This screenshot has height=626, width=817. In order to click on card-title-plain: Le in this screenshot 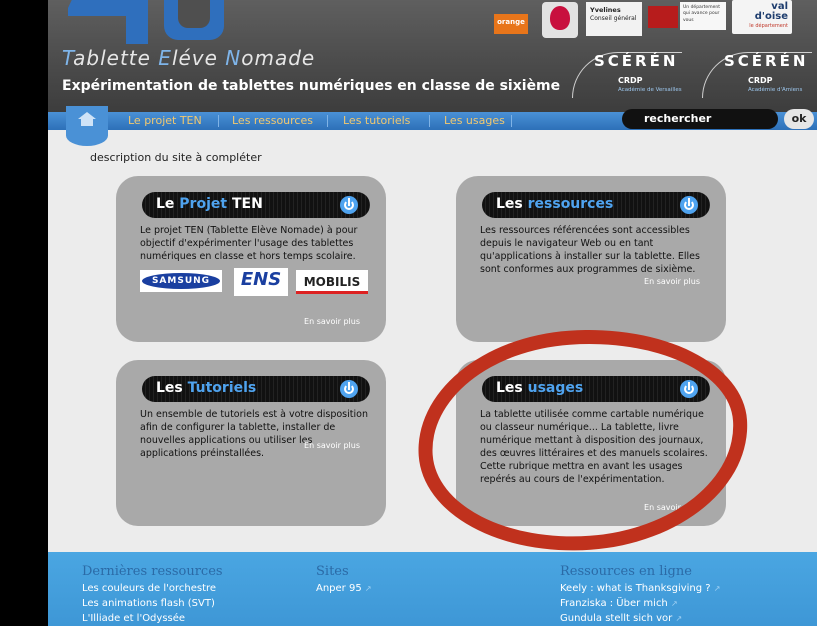, I will do `click(168, 204)`.